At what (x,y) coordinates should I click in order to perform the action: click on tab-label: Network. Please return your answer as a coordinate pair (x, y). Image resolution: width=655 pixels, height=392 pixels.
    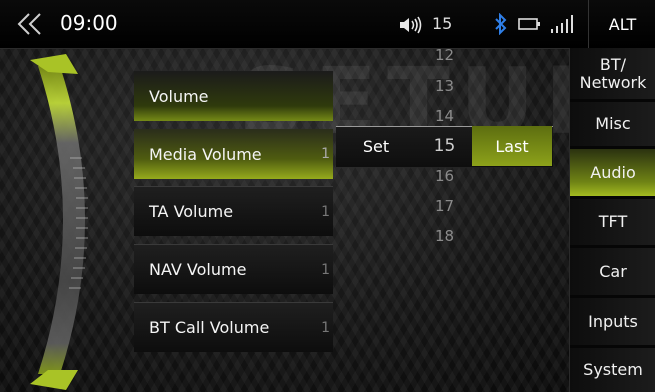
    Looking at the image, I should click on (613, 82).